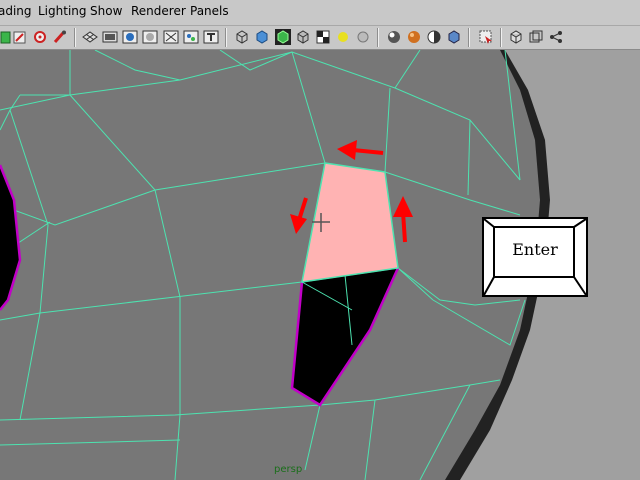  Describe the element at coordinates (434, 37) in the screenshot. I see `contrast-icon` at that location.